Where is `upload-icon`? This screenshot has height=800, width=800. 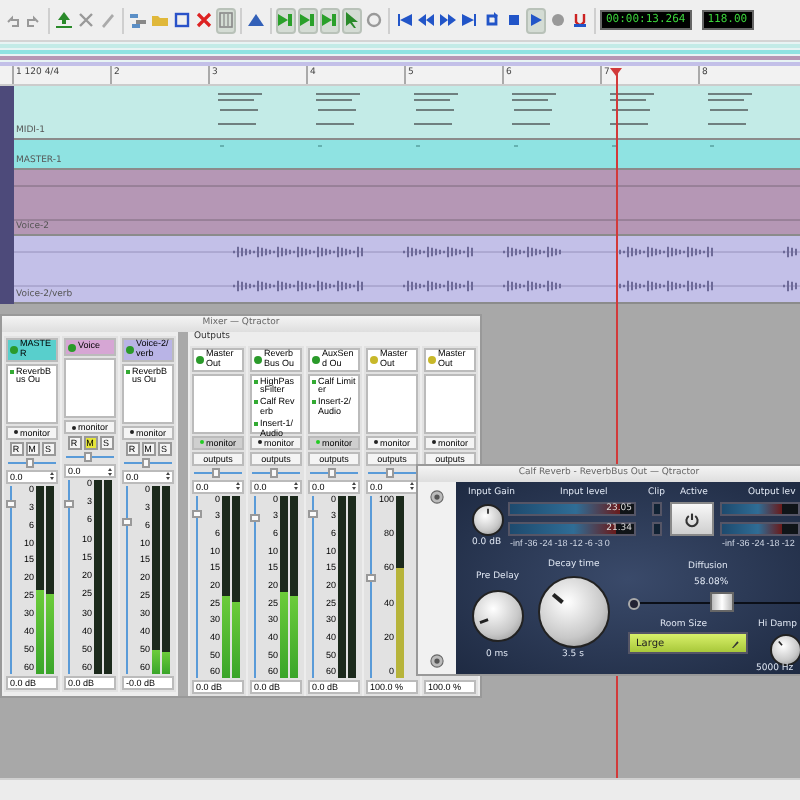
upload-icon is located at coordinates (64, 20).